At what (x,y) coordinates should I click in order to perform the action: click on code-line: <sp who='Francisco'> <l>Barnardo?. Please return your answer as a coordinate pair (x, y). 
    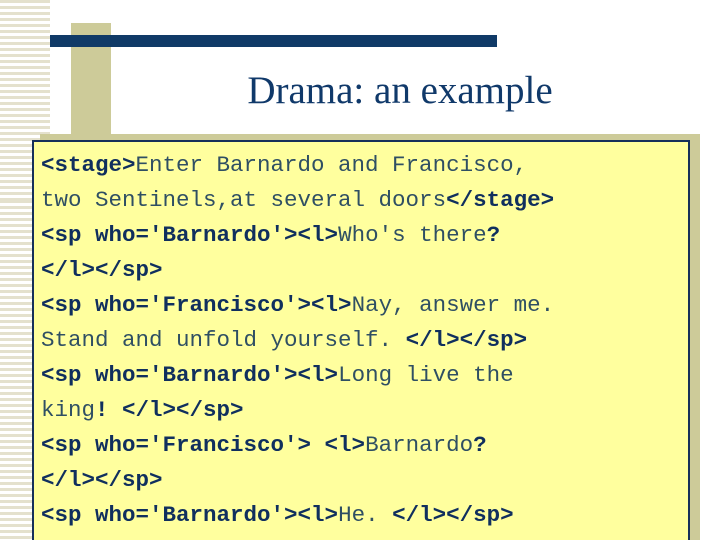
    Looking at the image, I should click on (364, 445).